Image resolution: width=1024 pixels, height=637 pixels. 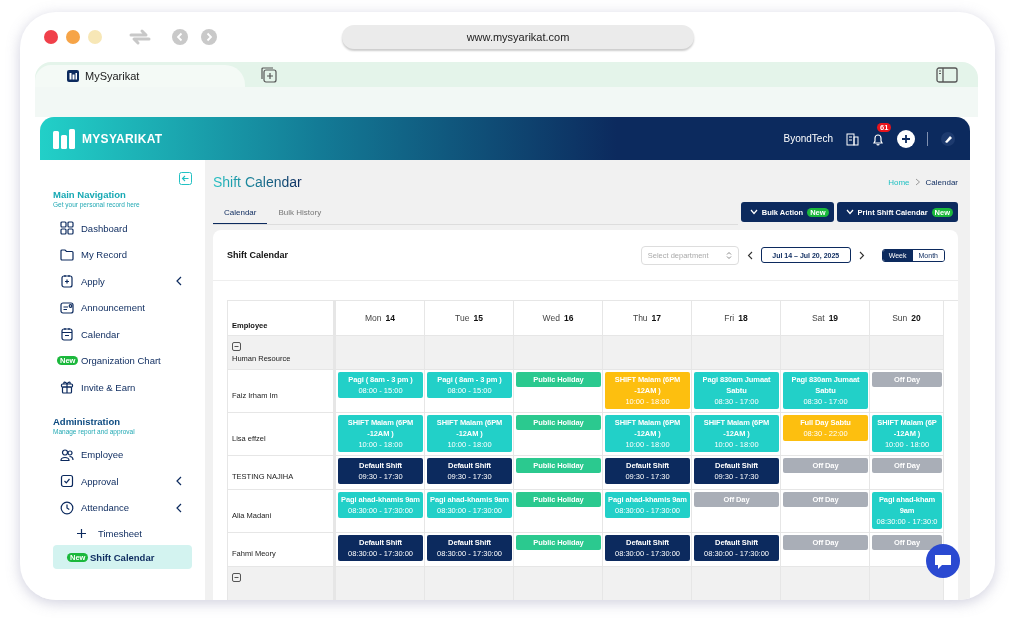 What do you see at coordinates (647, 318) in the screenshot?
I see `day-header: Thu 17` at bounding box center [647, 318].